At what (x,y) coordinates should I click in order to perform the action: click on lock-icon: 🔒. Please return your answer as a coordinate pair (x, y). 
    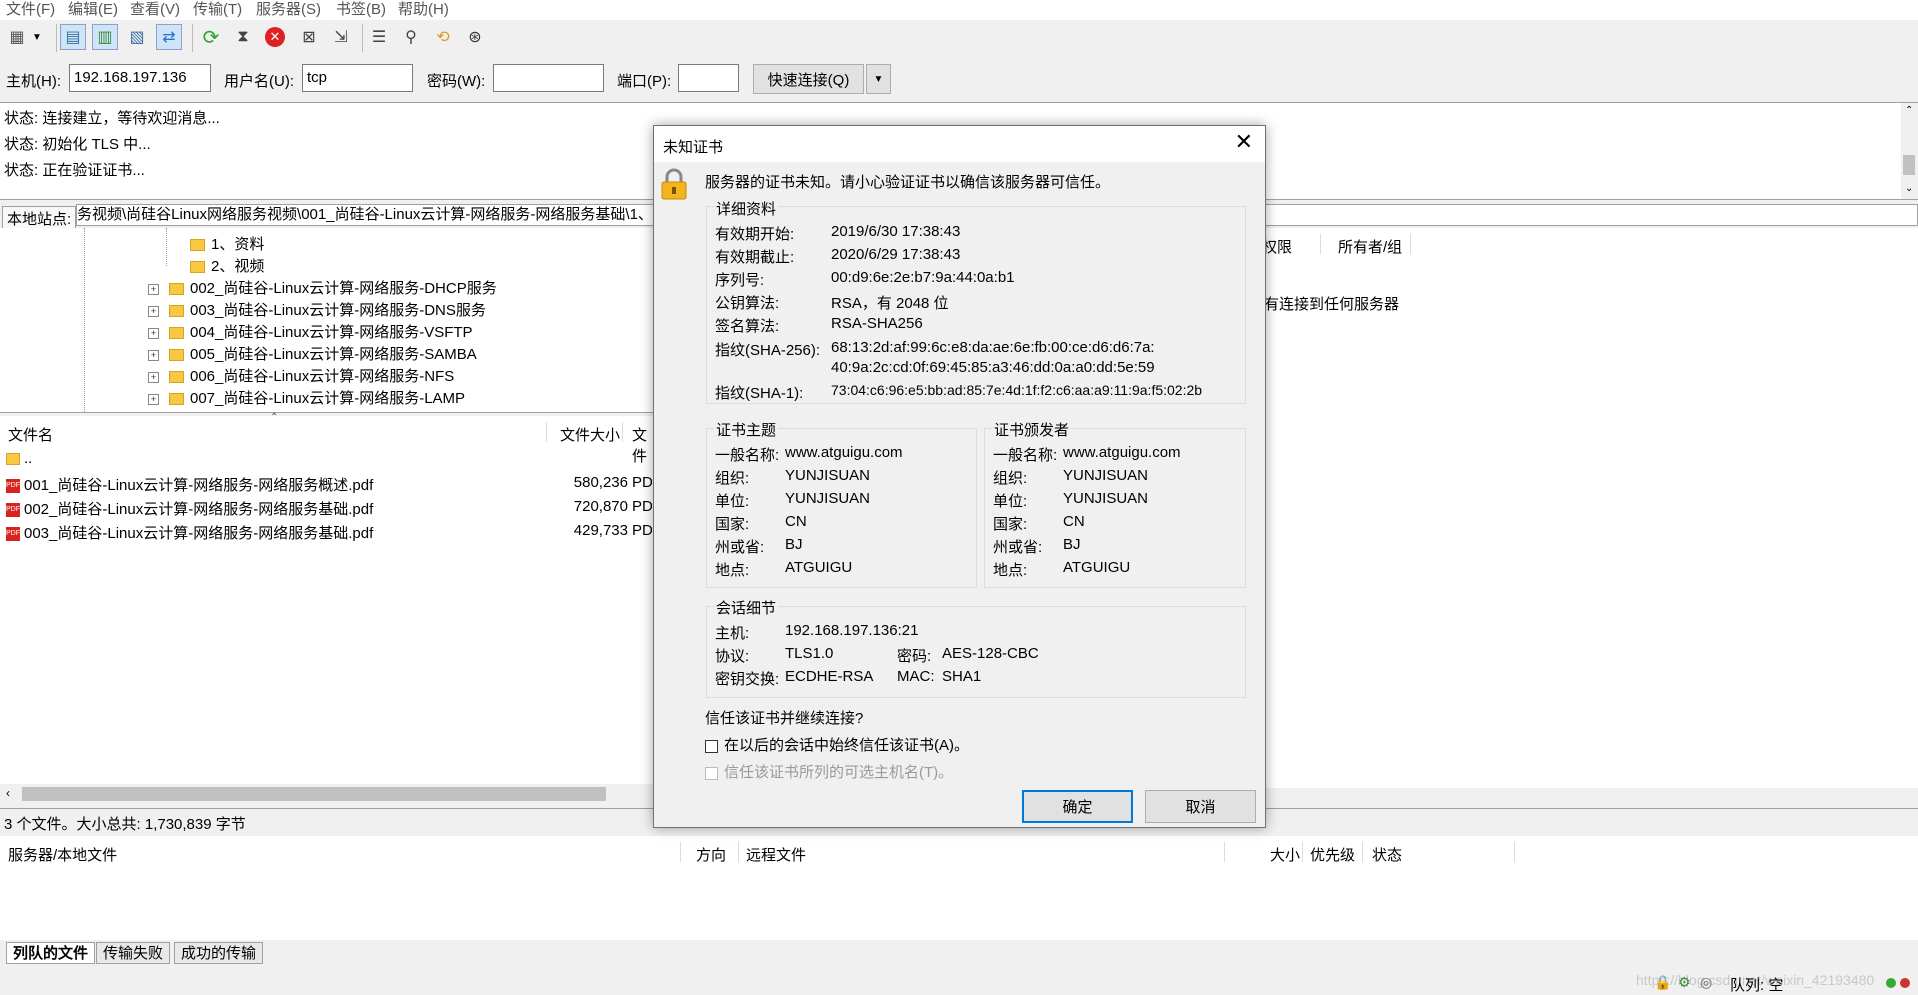
    Looking at the image, I should click on (1663, 982).